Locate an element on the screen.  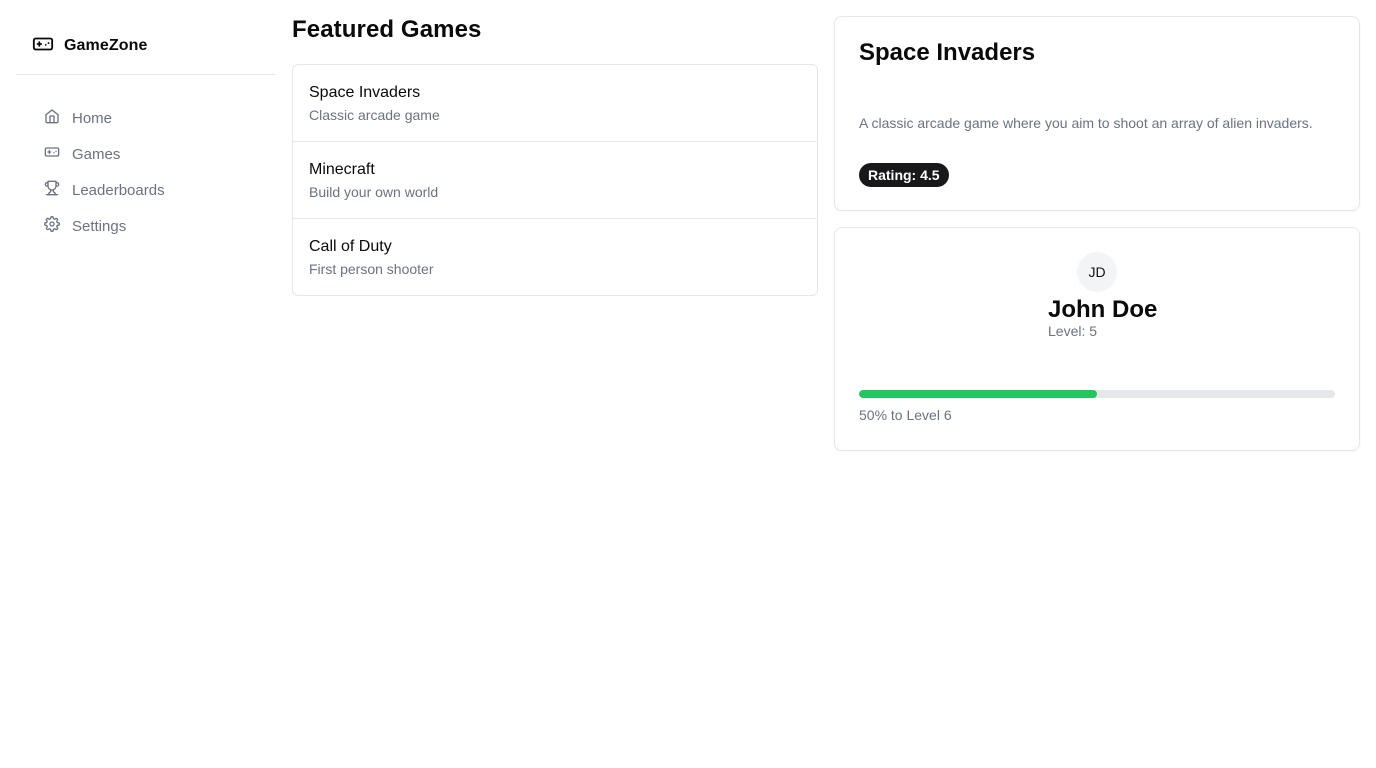
sidebar-item-leaderboards: Leaderboards is located at coordinates (154, 190).